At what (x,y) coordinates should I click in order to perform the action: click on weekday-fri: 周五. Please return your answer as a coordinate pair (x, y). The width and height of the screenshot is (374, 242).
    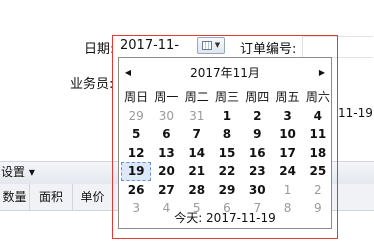
    Looking at the image, I should click on (287, 97).